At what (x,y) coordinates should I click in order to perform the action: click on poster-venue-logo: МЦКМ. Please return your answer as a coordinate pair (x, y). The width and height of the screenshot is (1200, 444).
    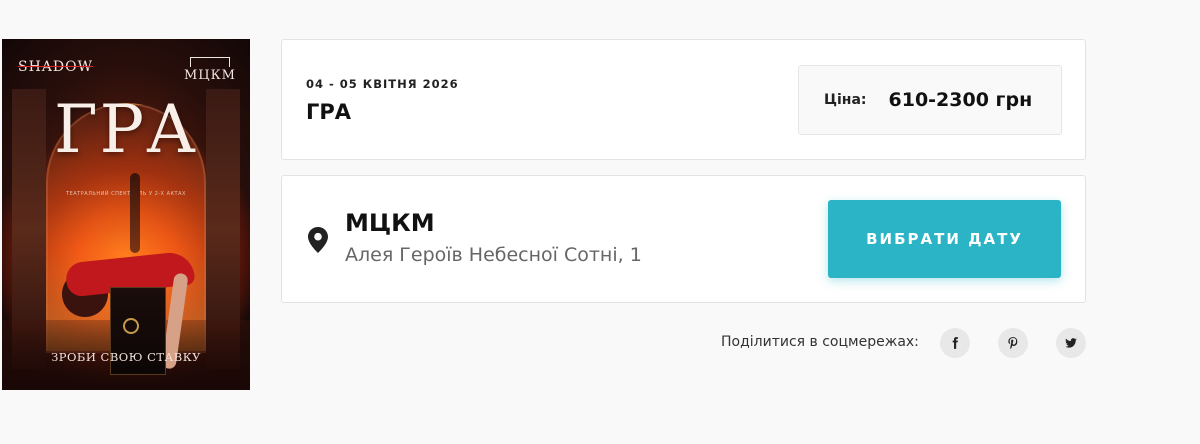
    Looking at the image, I should click on (210, 70).